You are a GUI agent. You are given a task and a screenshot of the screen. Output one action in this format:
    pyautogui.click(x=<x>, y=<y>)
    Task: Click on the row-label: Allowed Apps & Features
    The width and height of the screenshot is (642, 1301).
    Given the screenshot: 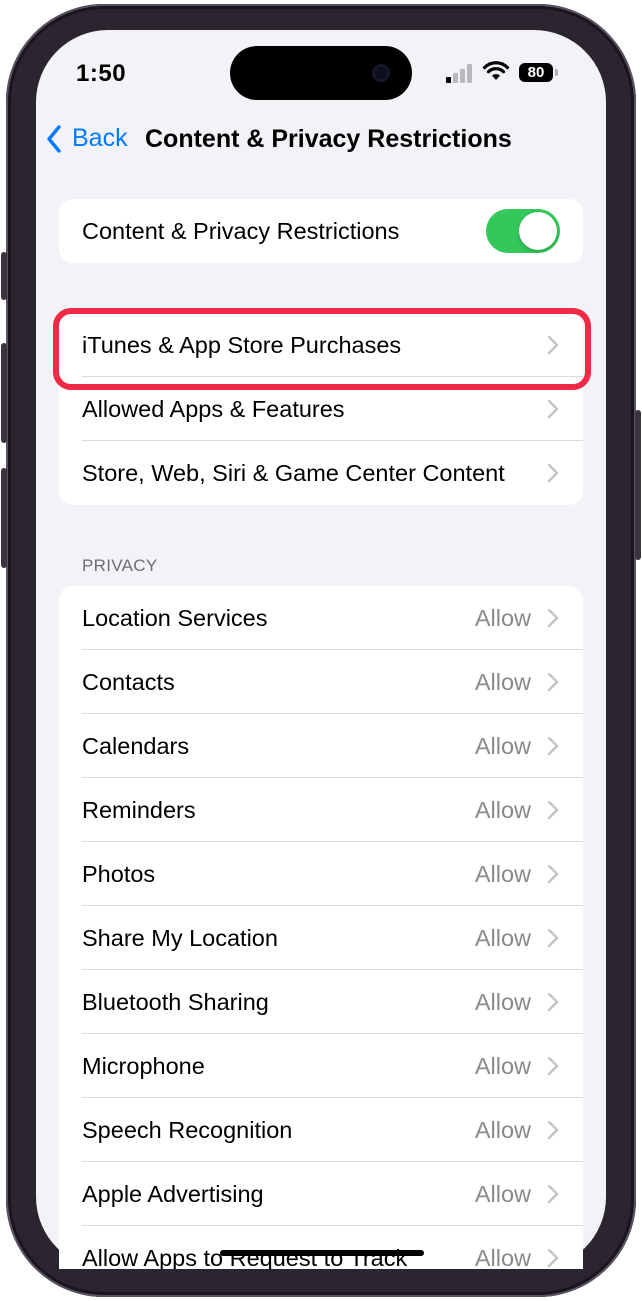 What is the action you would take?
    pyautogui.click(x=213, y=408)
    